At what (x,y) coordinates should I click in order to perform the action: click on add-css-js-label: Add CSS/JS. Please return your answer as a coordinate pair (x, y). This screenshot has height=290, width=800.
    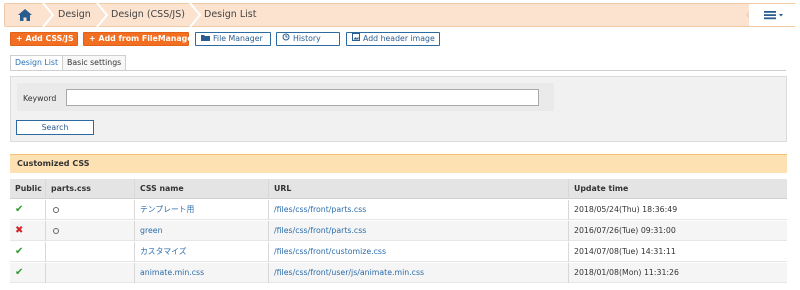
    Looking at the image, I should click on (49, 38).